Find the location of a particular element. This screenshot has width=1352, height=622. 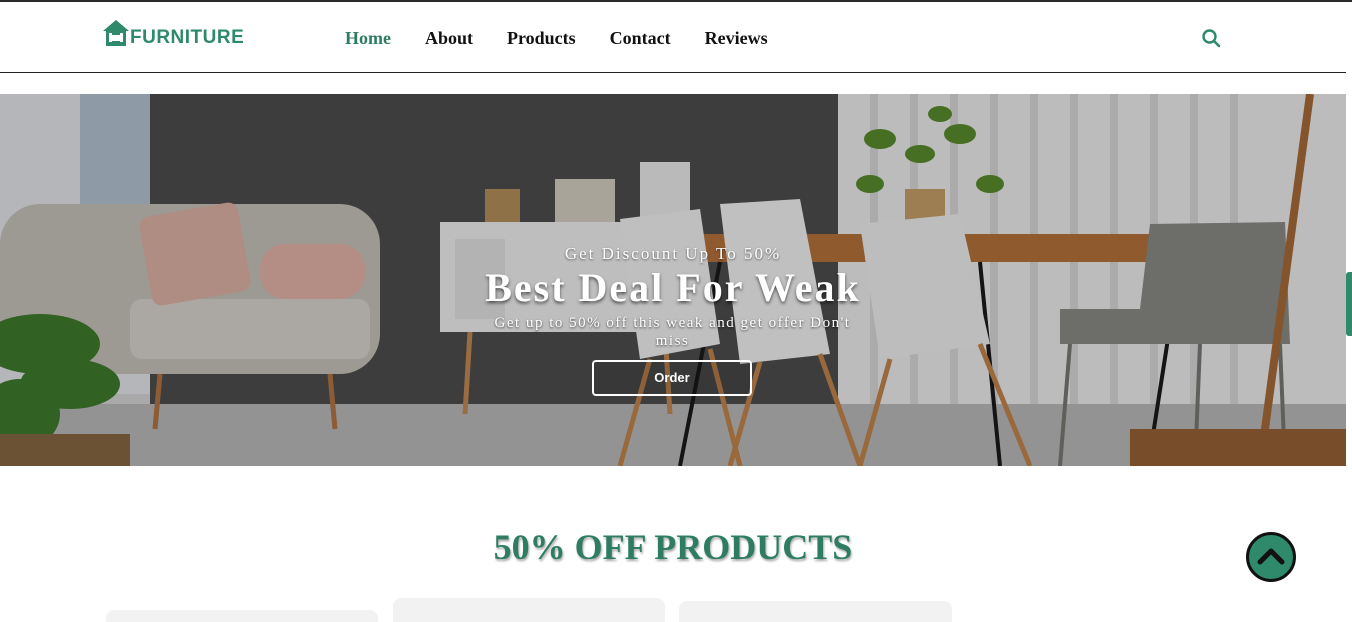

nav-products: Products is located at coordinates (541, 38).